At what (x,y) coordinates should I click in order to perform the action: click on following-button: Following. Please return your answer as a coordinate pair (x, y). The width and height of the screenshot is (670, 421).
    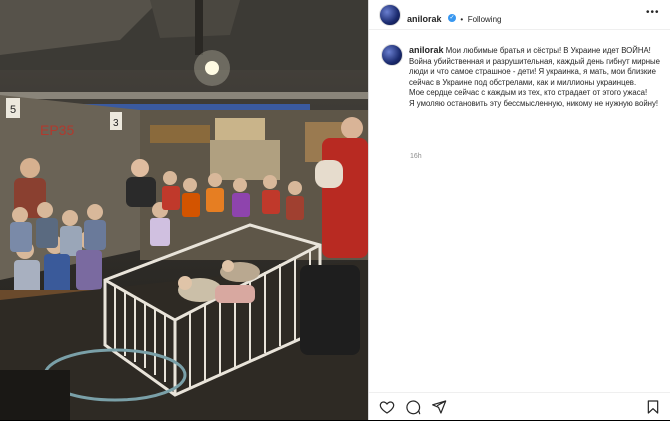
    Looking at the image, I should click on (485, 19).